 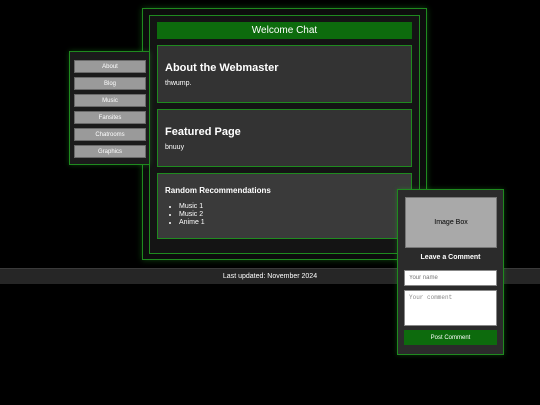 What do you see at coordinates (450, 337) in the screenshot?
I see `post-comment-button: Post Comment` at bounding box center [450, 337].